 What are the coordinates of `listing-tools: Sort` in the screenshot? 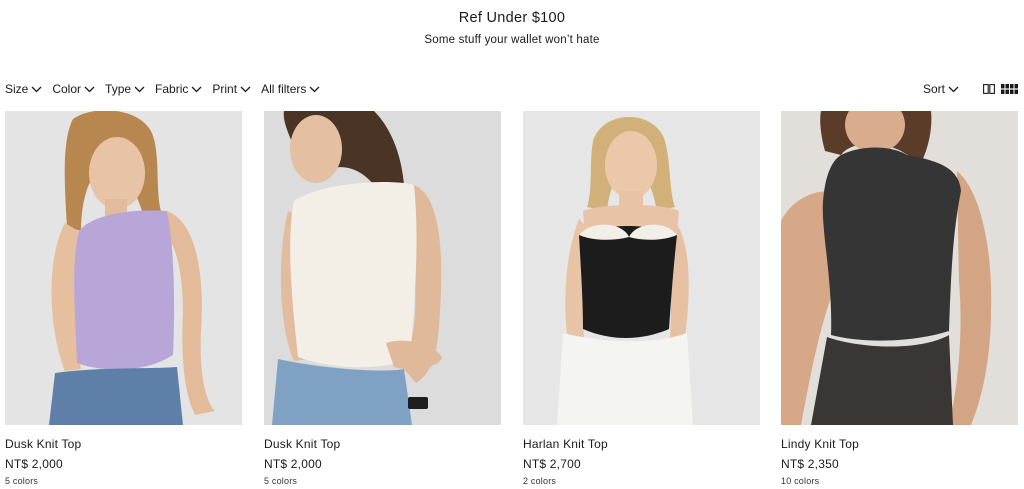 It's located at (970, 89).